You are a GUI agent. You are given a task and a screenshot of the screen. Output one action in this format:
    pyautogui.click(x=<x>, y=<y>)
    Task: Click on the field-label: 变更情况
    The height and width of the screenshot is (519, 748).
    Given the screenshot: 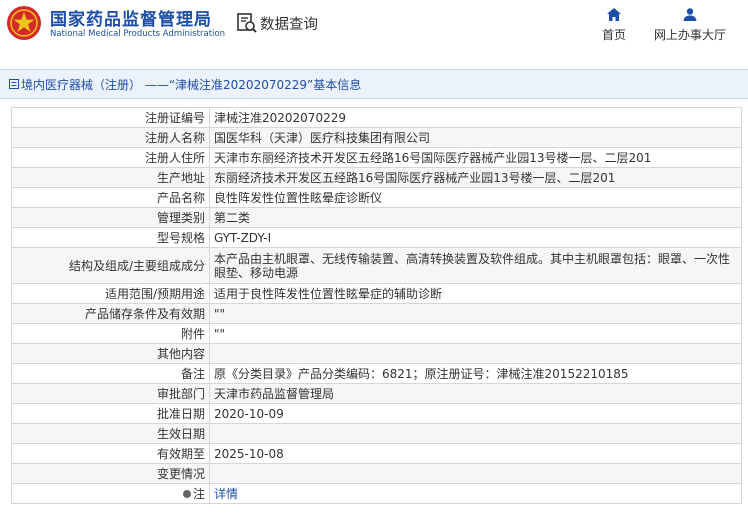 What is the action you would take?
    pyautogui.click(x=110, y=473)
    